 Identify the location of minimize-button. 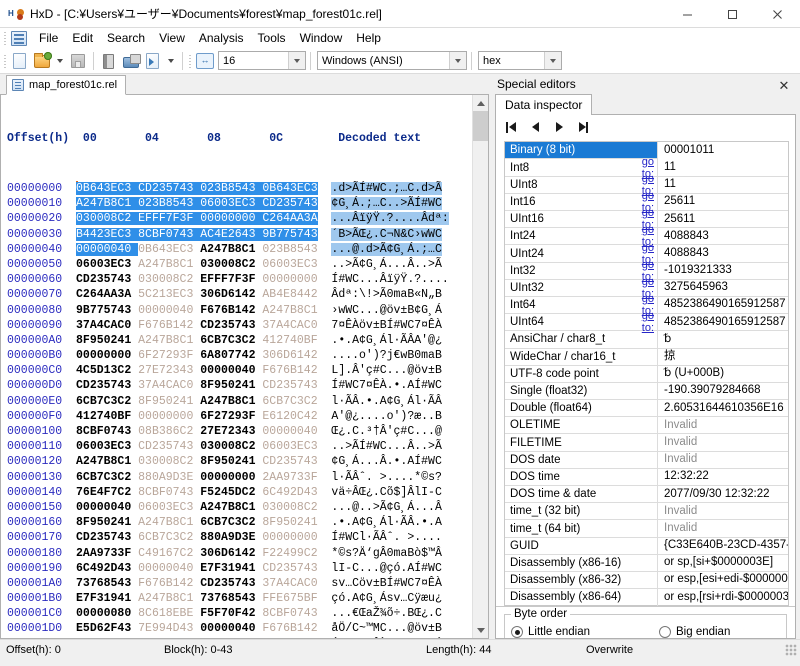
(687, 14).